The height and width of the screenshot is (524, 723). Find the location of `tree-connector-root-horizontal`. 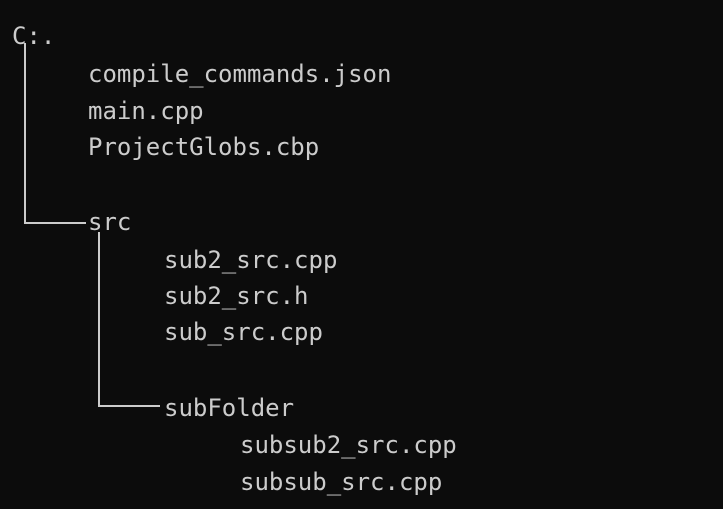

tree-connector-root-horizontal is located at coordinates (55, 223).